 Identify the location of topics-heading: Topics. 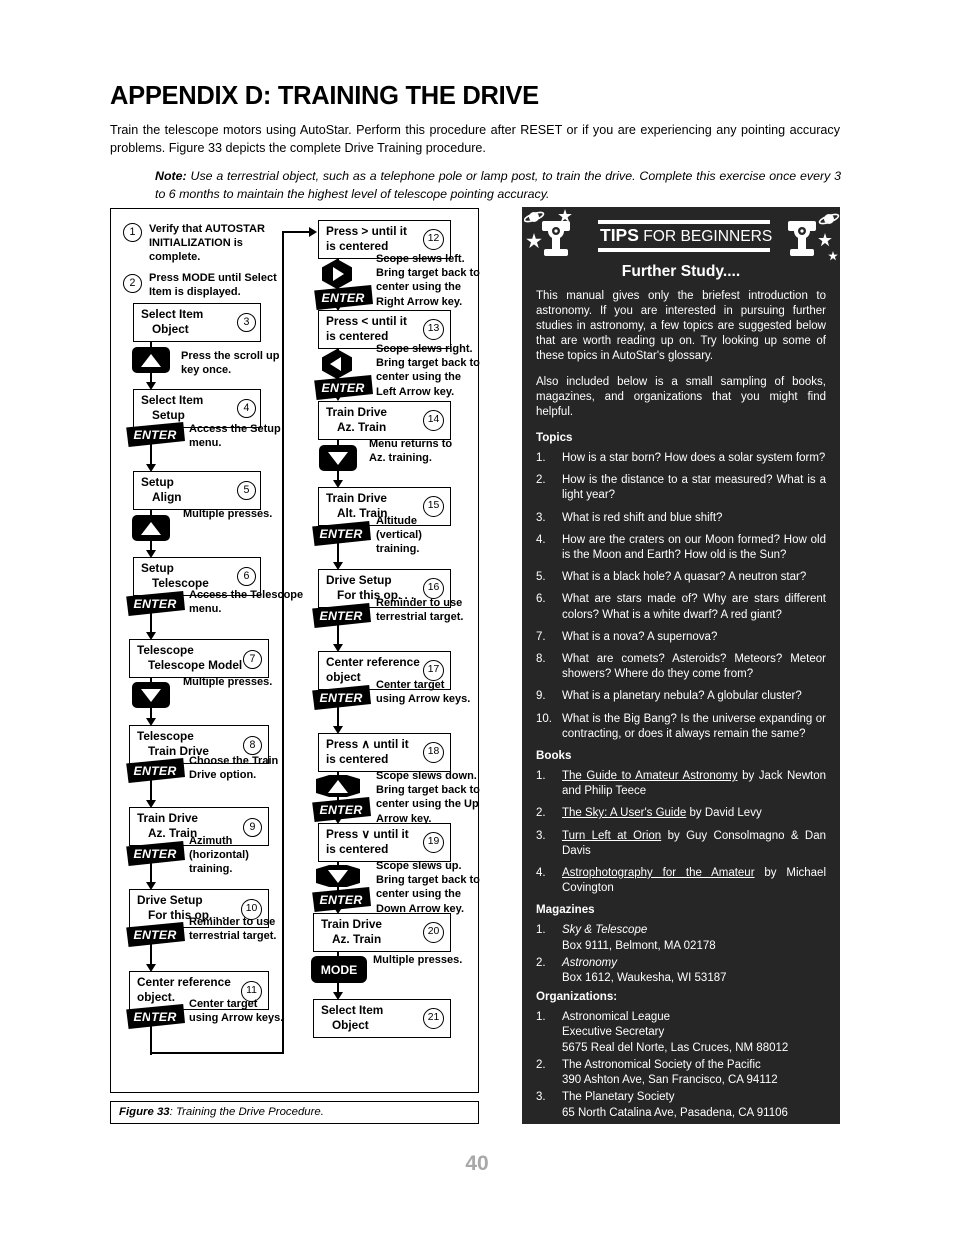
(554, 437).